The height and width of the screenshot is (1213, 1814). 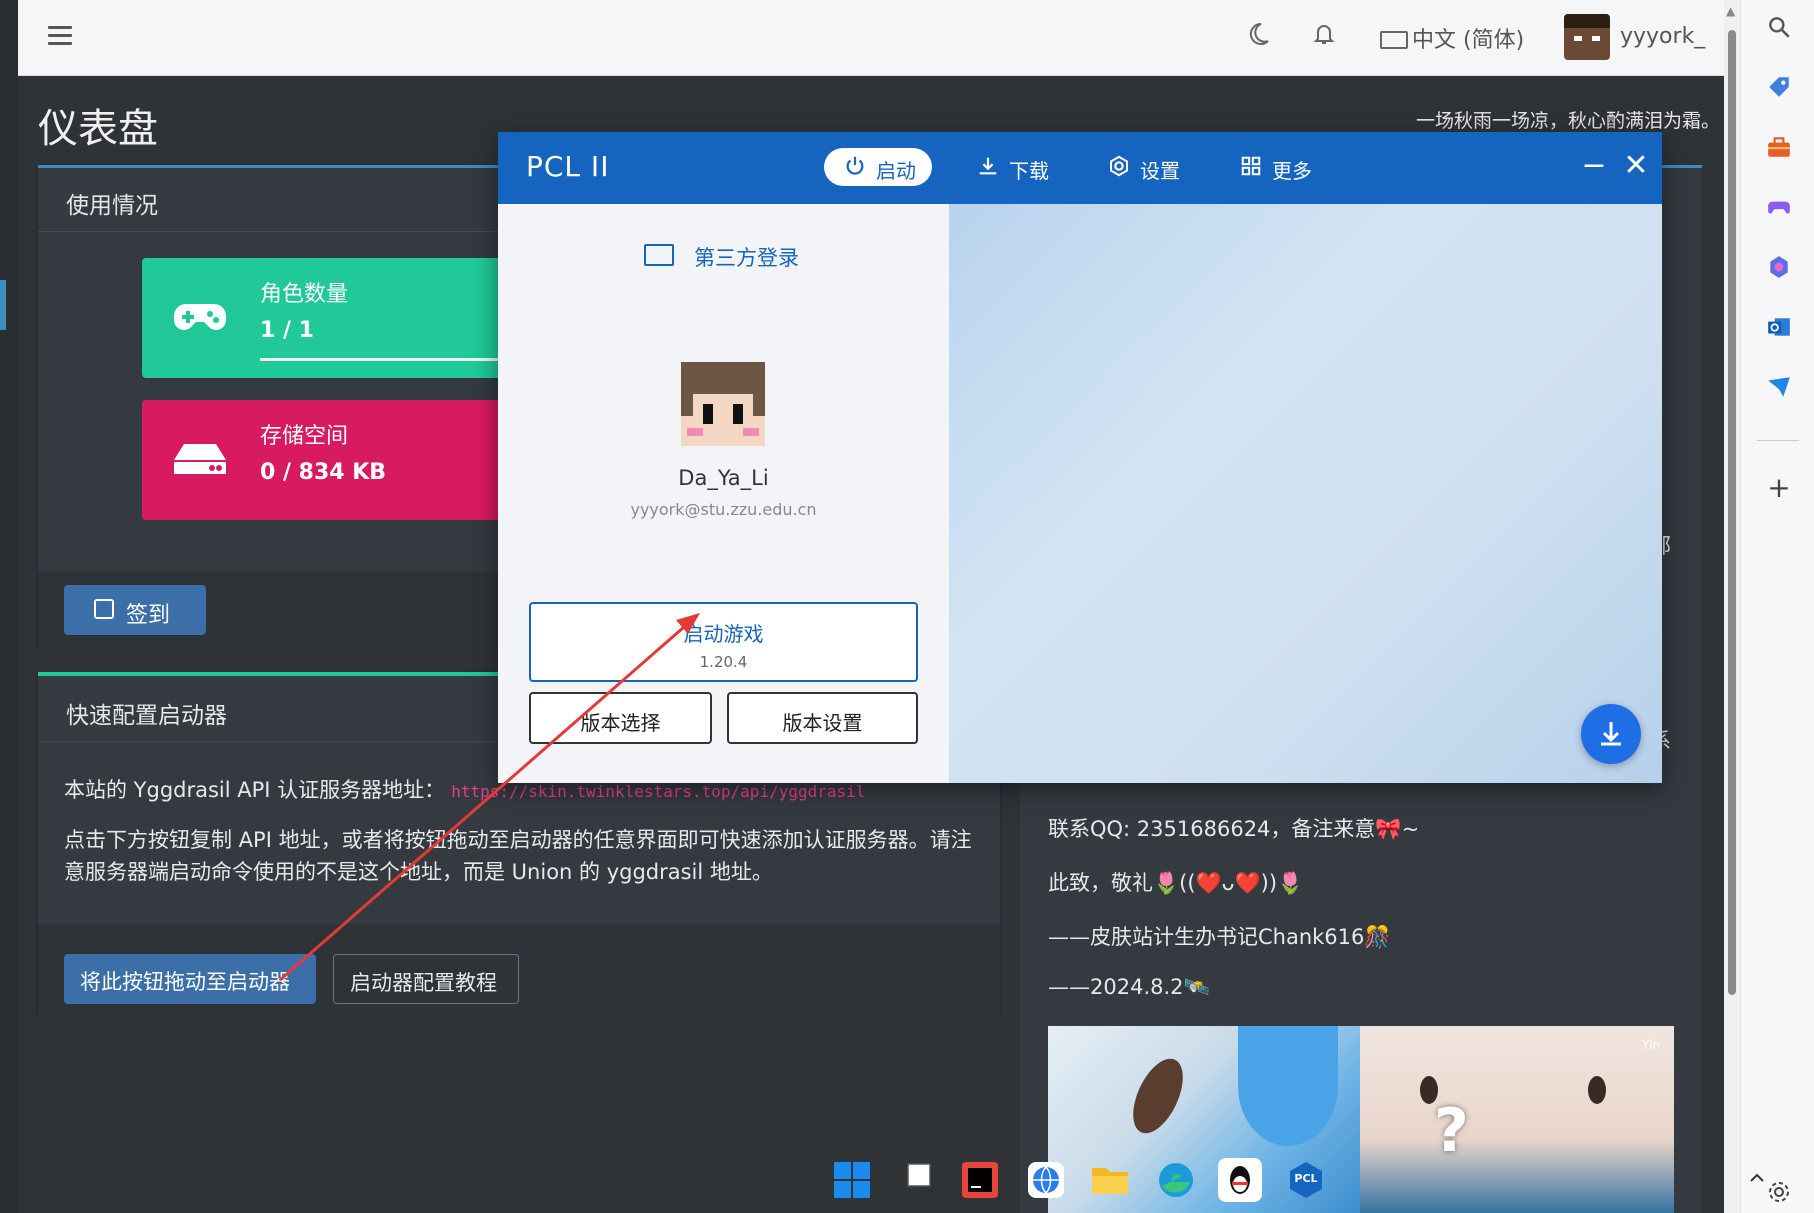 What do you see at coordinates (1636, 166) in the screenshot?
I see `close-icon: ✕` at bounding box center [1636, 166].